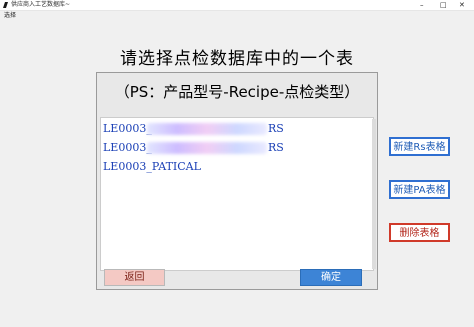 Image resolution: width=474 pixels, height=327 pixels. What do you see at coordinates (5, 5) in the screenshot?
I see `app-icon` at bounding box center [5, 5].